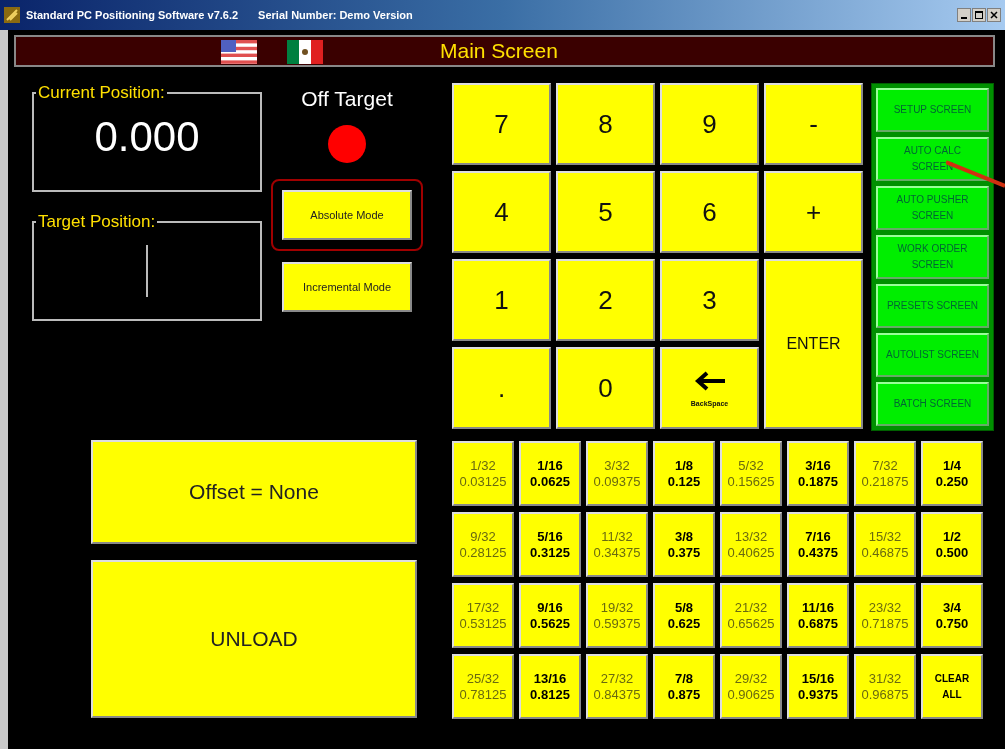 This screenshot has height=749, width=1005. What do you see at coordinates (751, 473) in the screenshot?
I see `fraction-button: 5/32 0.15625` at bounding box center [751, 473].